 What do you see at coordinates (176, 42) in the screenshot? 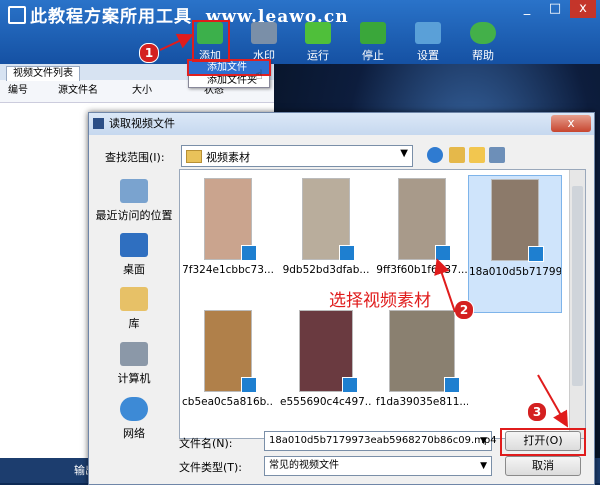
I see `arrow-to-add-button` at bounding box center [176, 42].